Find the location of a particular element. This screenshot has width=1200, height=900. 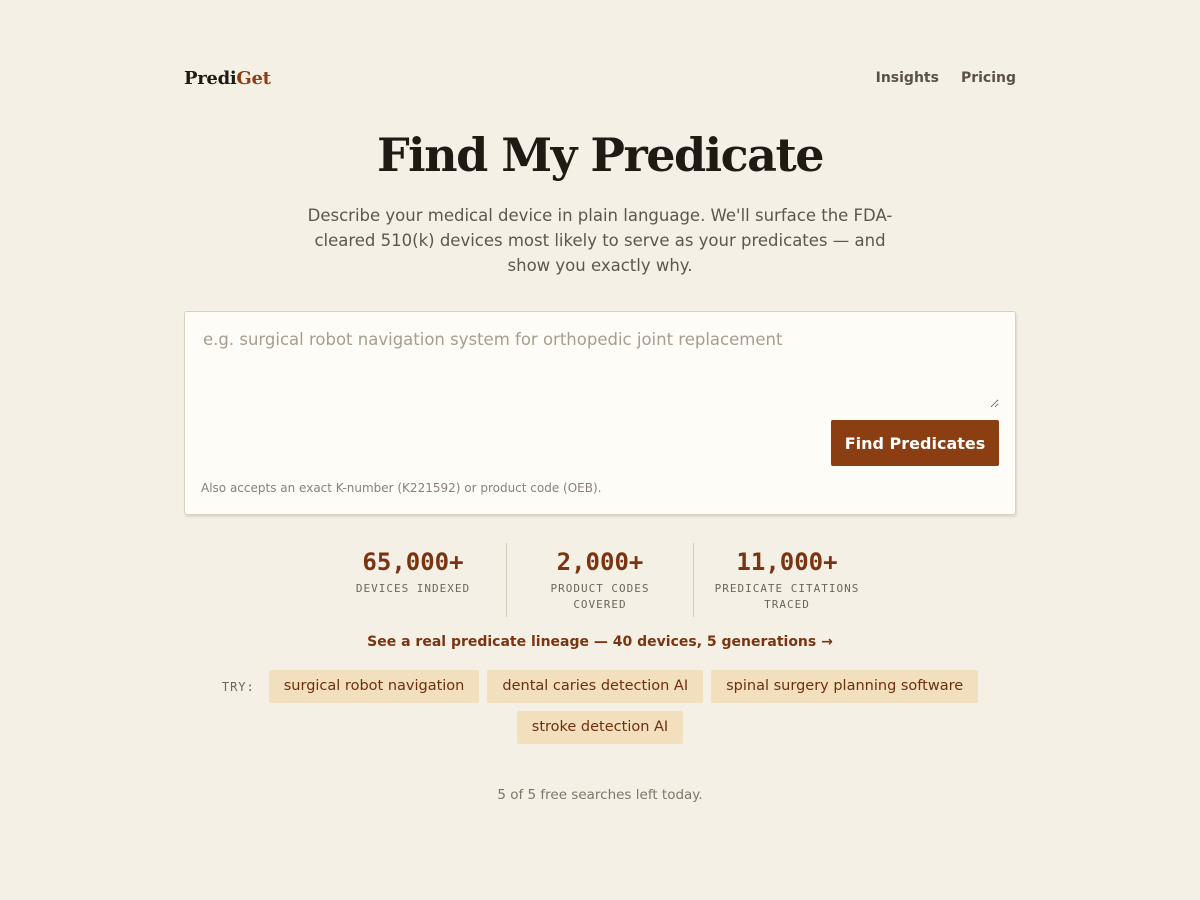

stat-devices-indexed: 65,000+ Devices Indexed is located at coordinates (413, 580).